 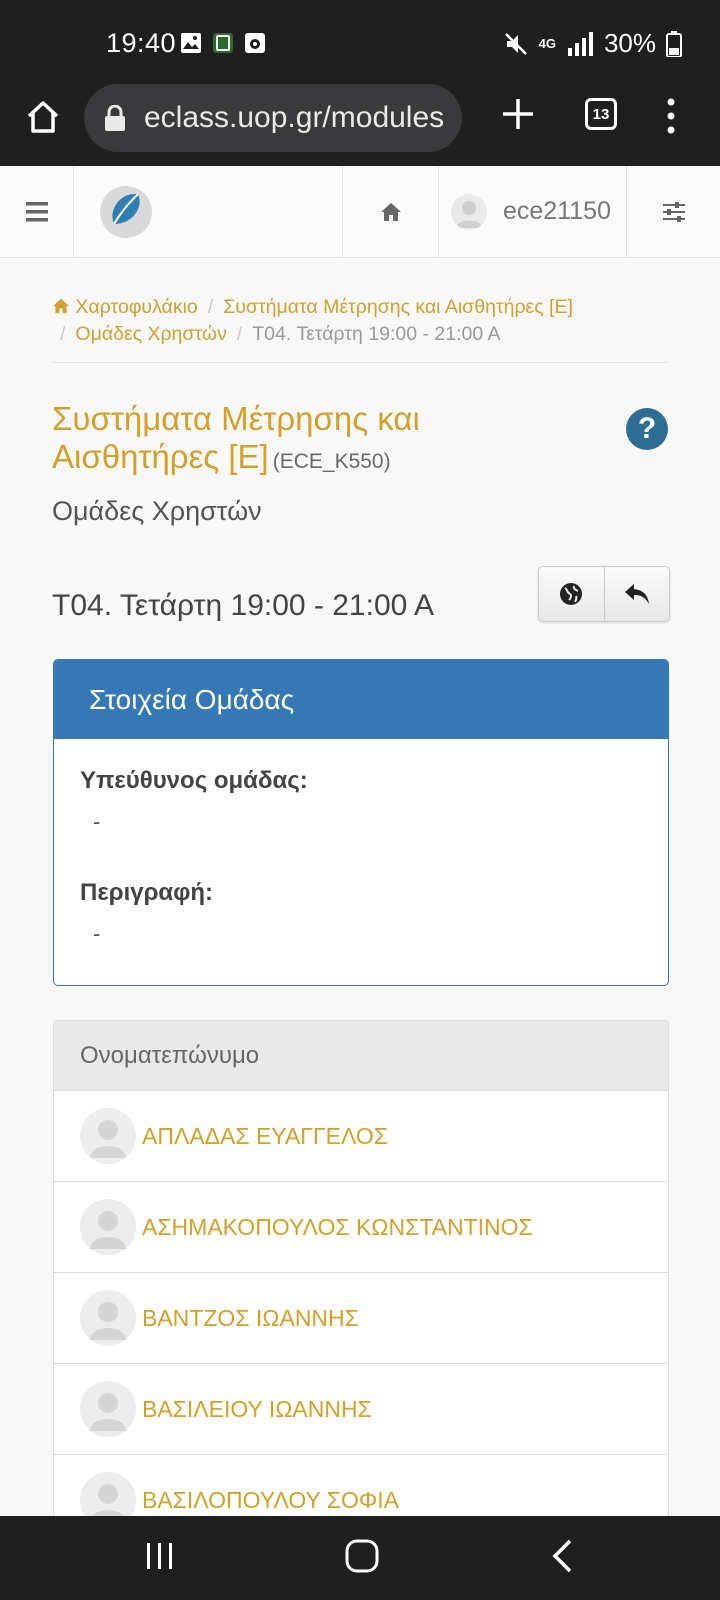 I want to click on members-header: Ονοματεπώνυμο, so click(x=361, y=1056).